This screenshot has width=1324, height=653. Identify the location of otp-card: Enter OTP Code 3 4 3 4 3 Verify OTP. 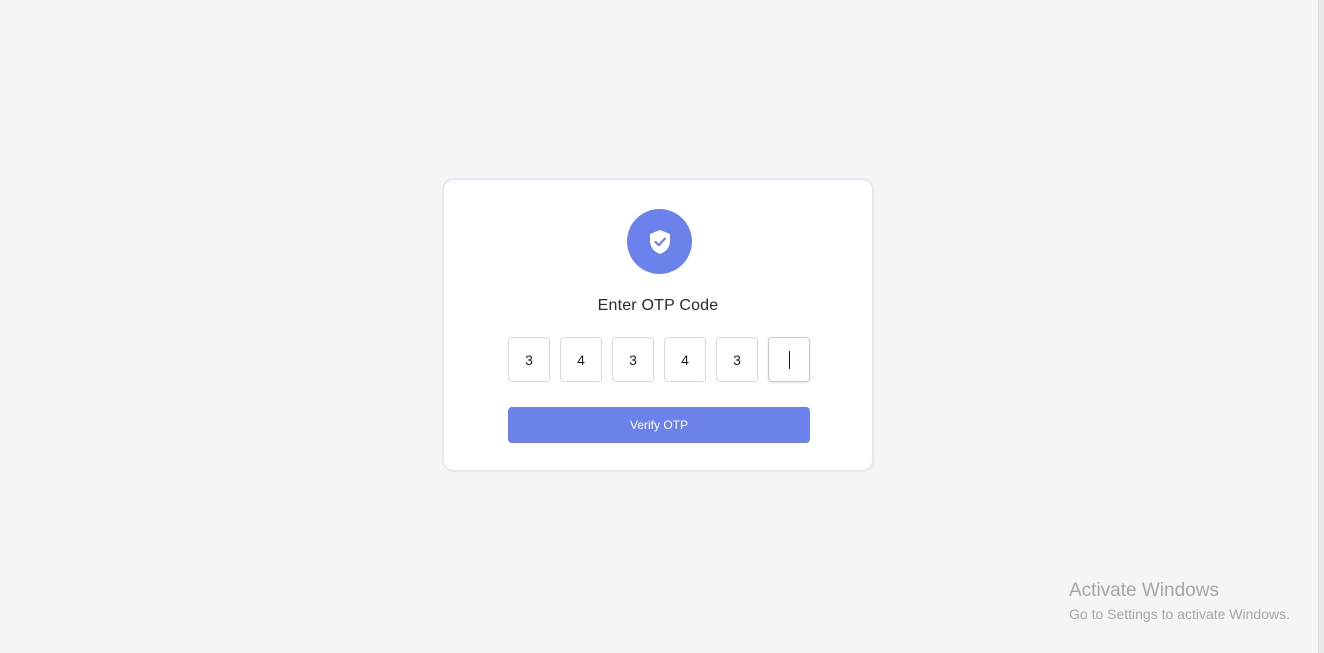
(658, 325).